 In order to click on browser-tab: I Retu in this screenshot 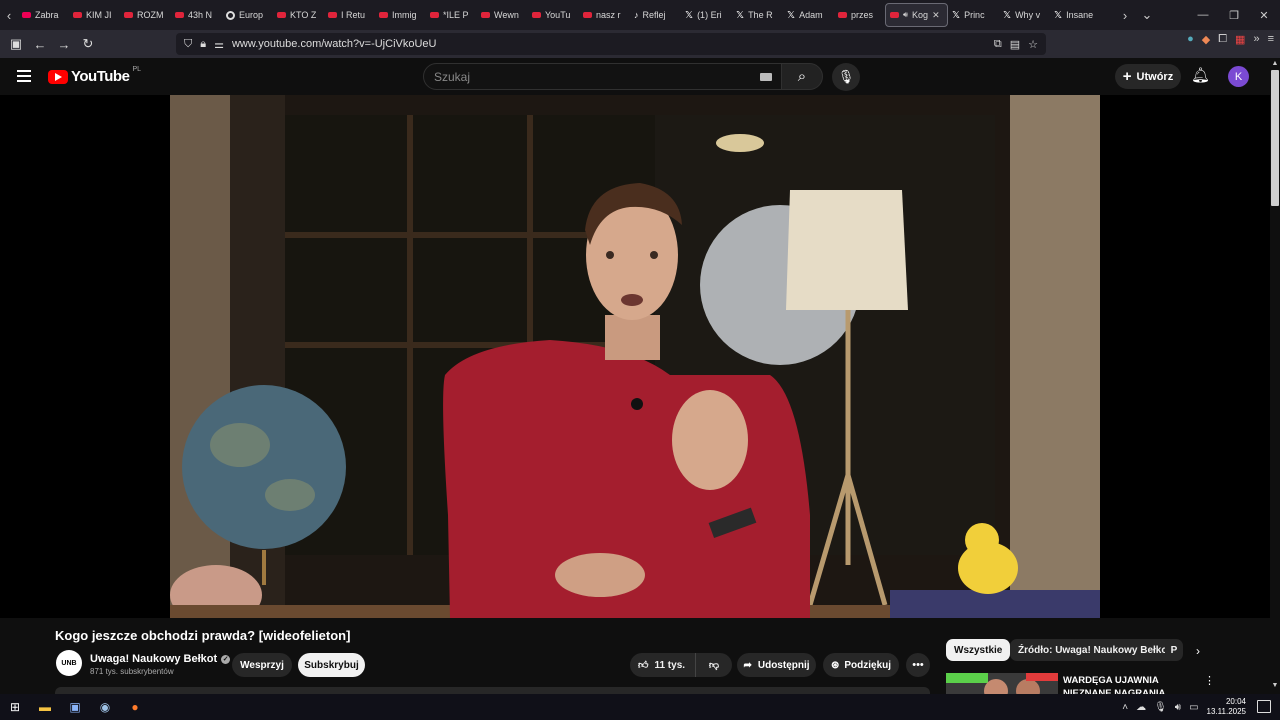, I will do `click(349, 15)`.